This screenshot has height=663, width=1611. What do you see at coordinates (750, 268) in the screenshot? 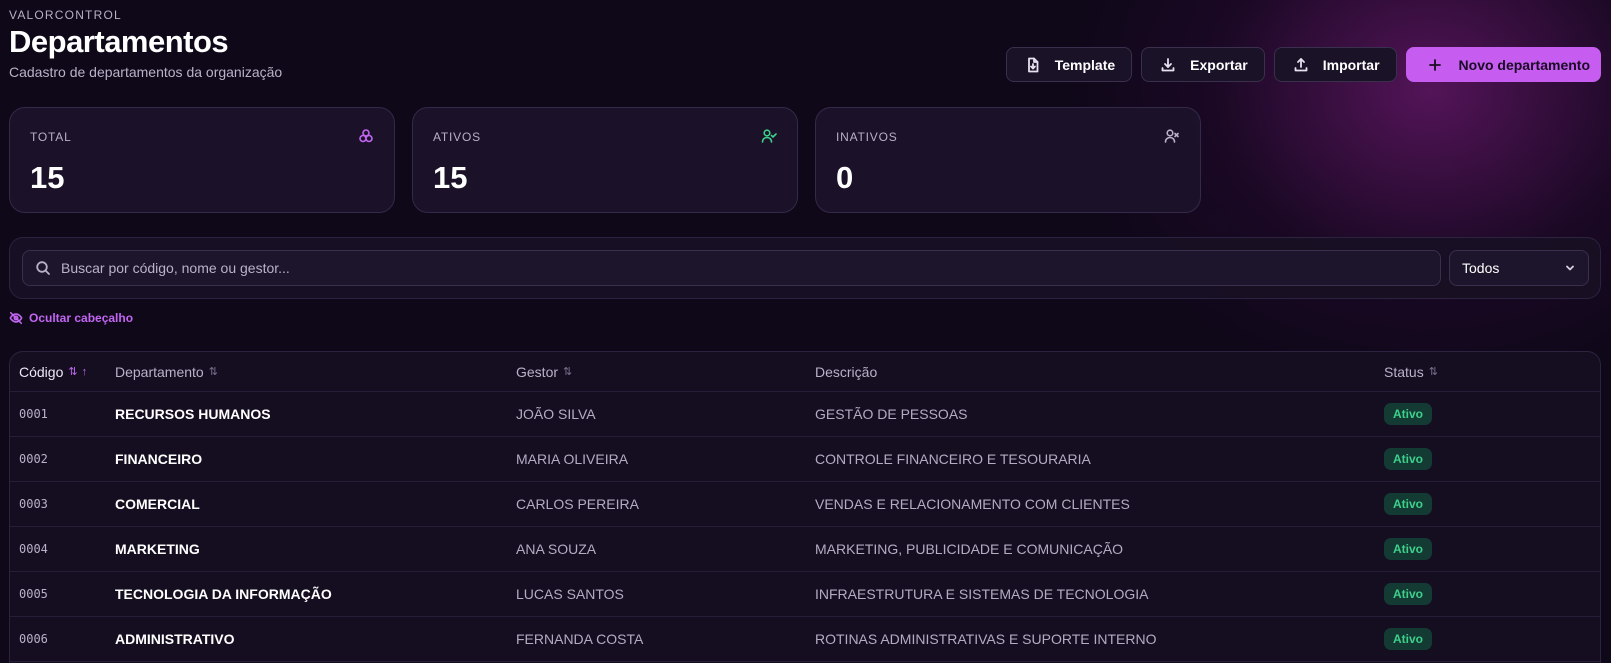
I see `search-input` at bounding box center [750, 268].